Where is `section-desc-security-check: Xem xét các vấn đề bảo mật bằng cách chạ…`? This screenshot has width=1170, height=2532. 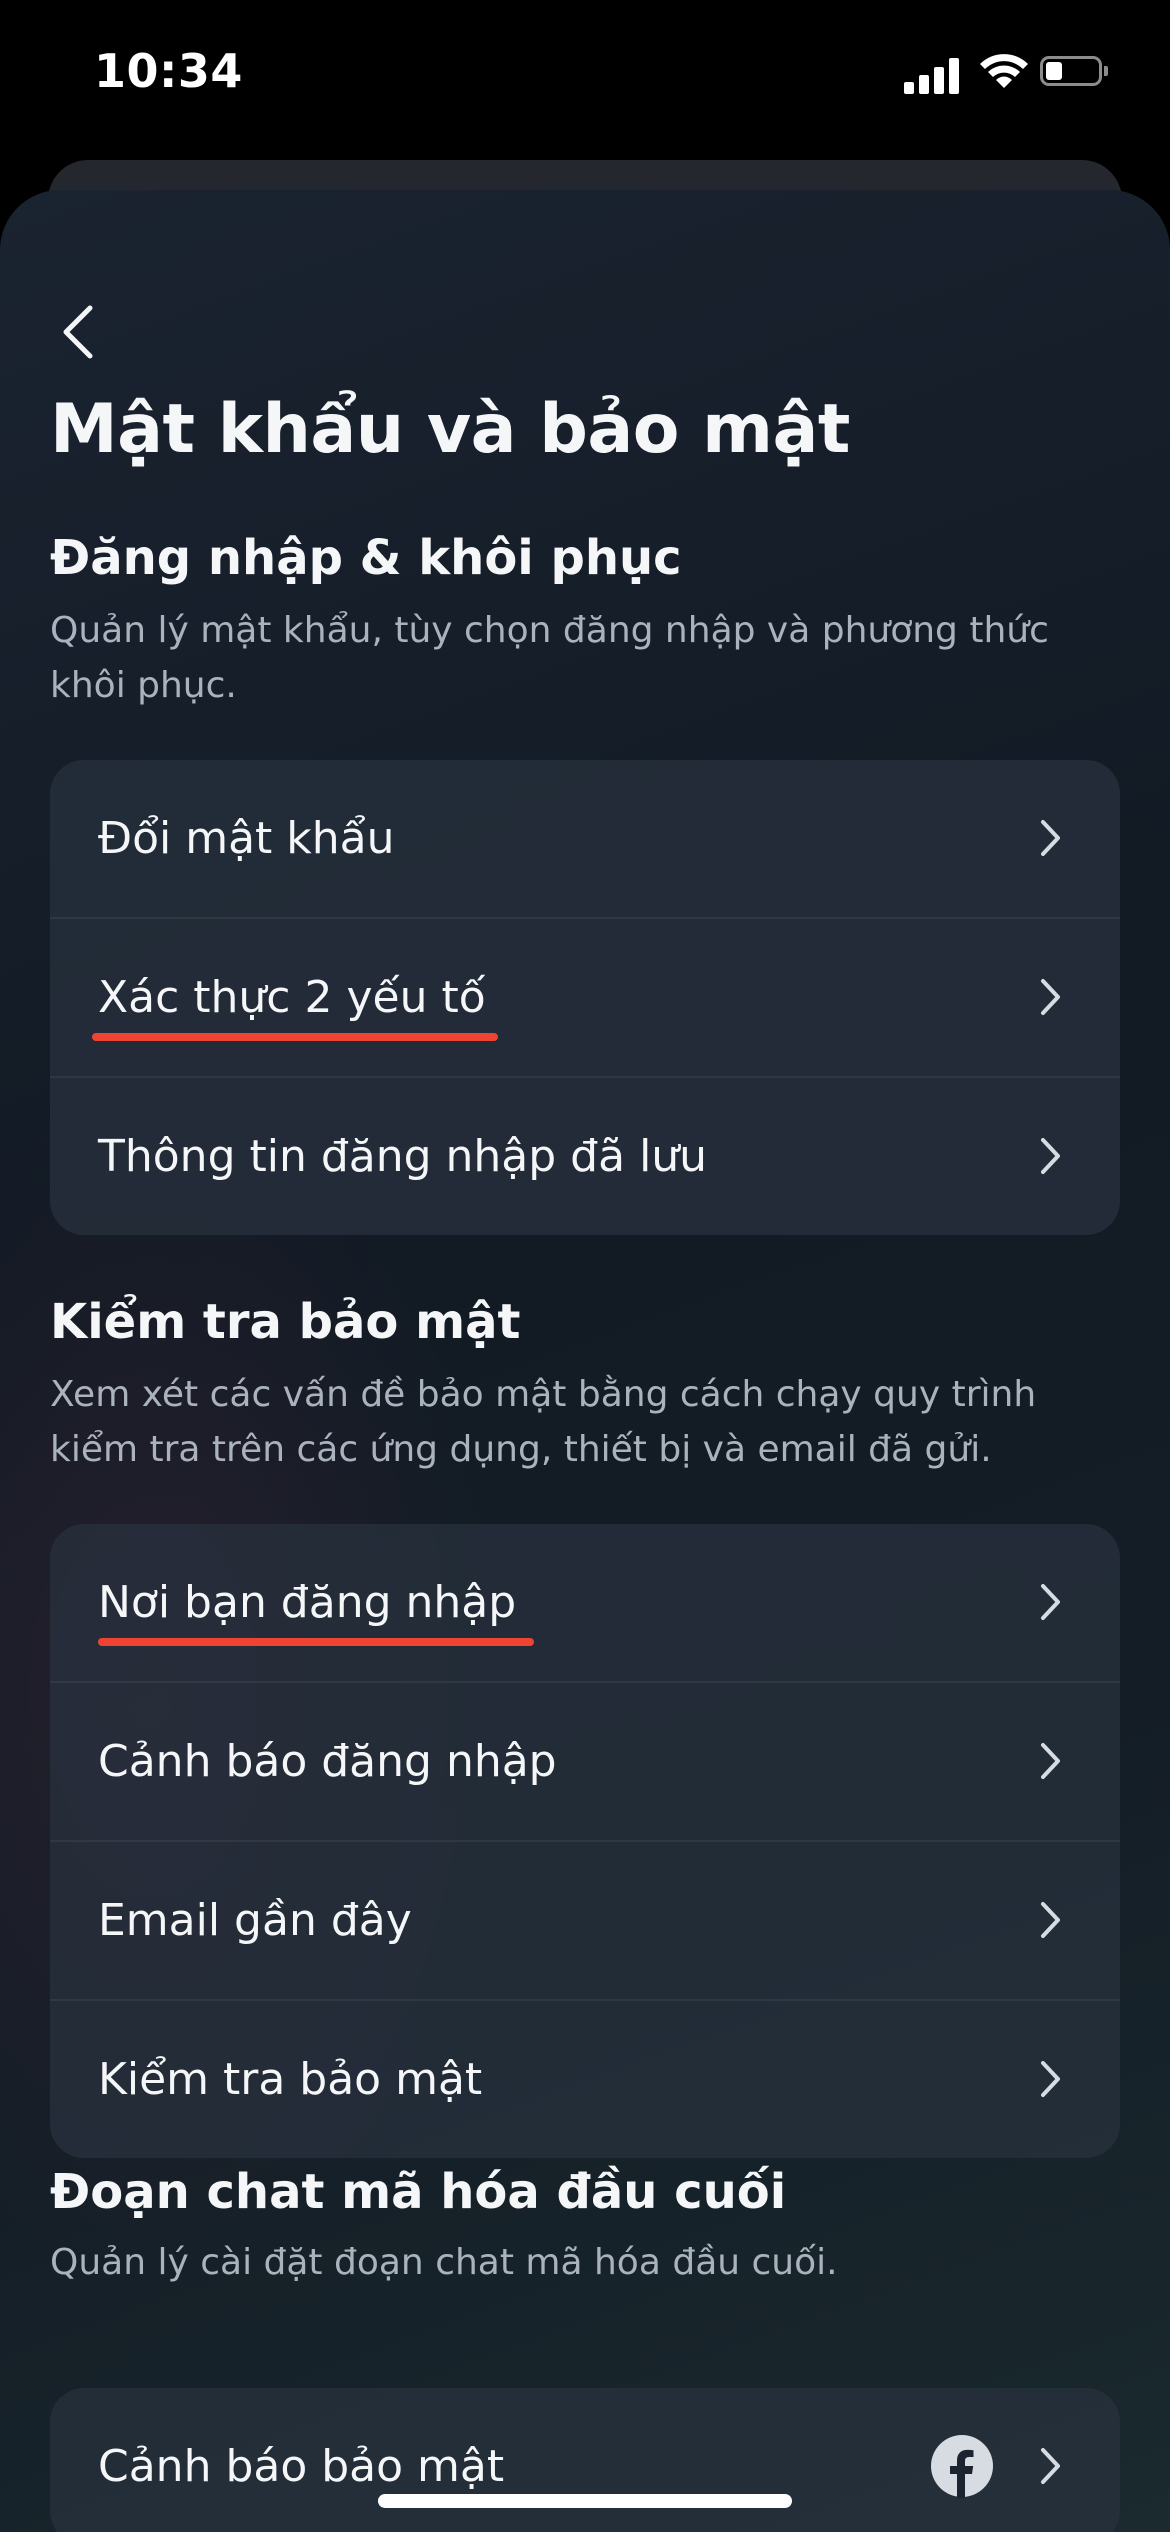 section-desc-security-check: Xem xét các vấn đề bảo mật bằng cách chạ… is located at coordinates (543, 1422).